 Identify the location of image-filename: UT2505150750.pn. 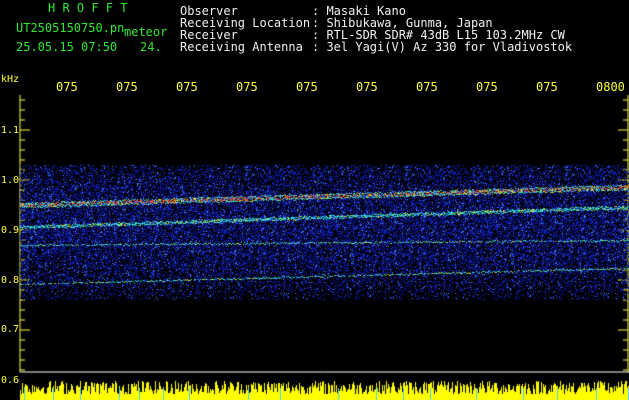
(70, 28).